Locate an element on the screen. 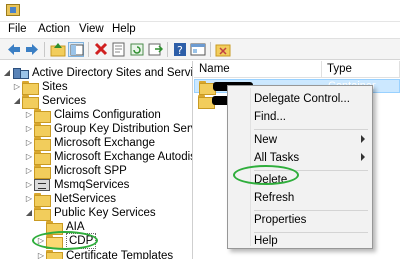 The height and width of the screenshot is (259, 400). show-hide-tree-icon is located at coordinates (76, 49).